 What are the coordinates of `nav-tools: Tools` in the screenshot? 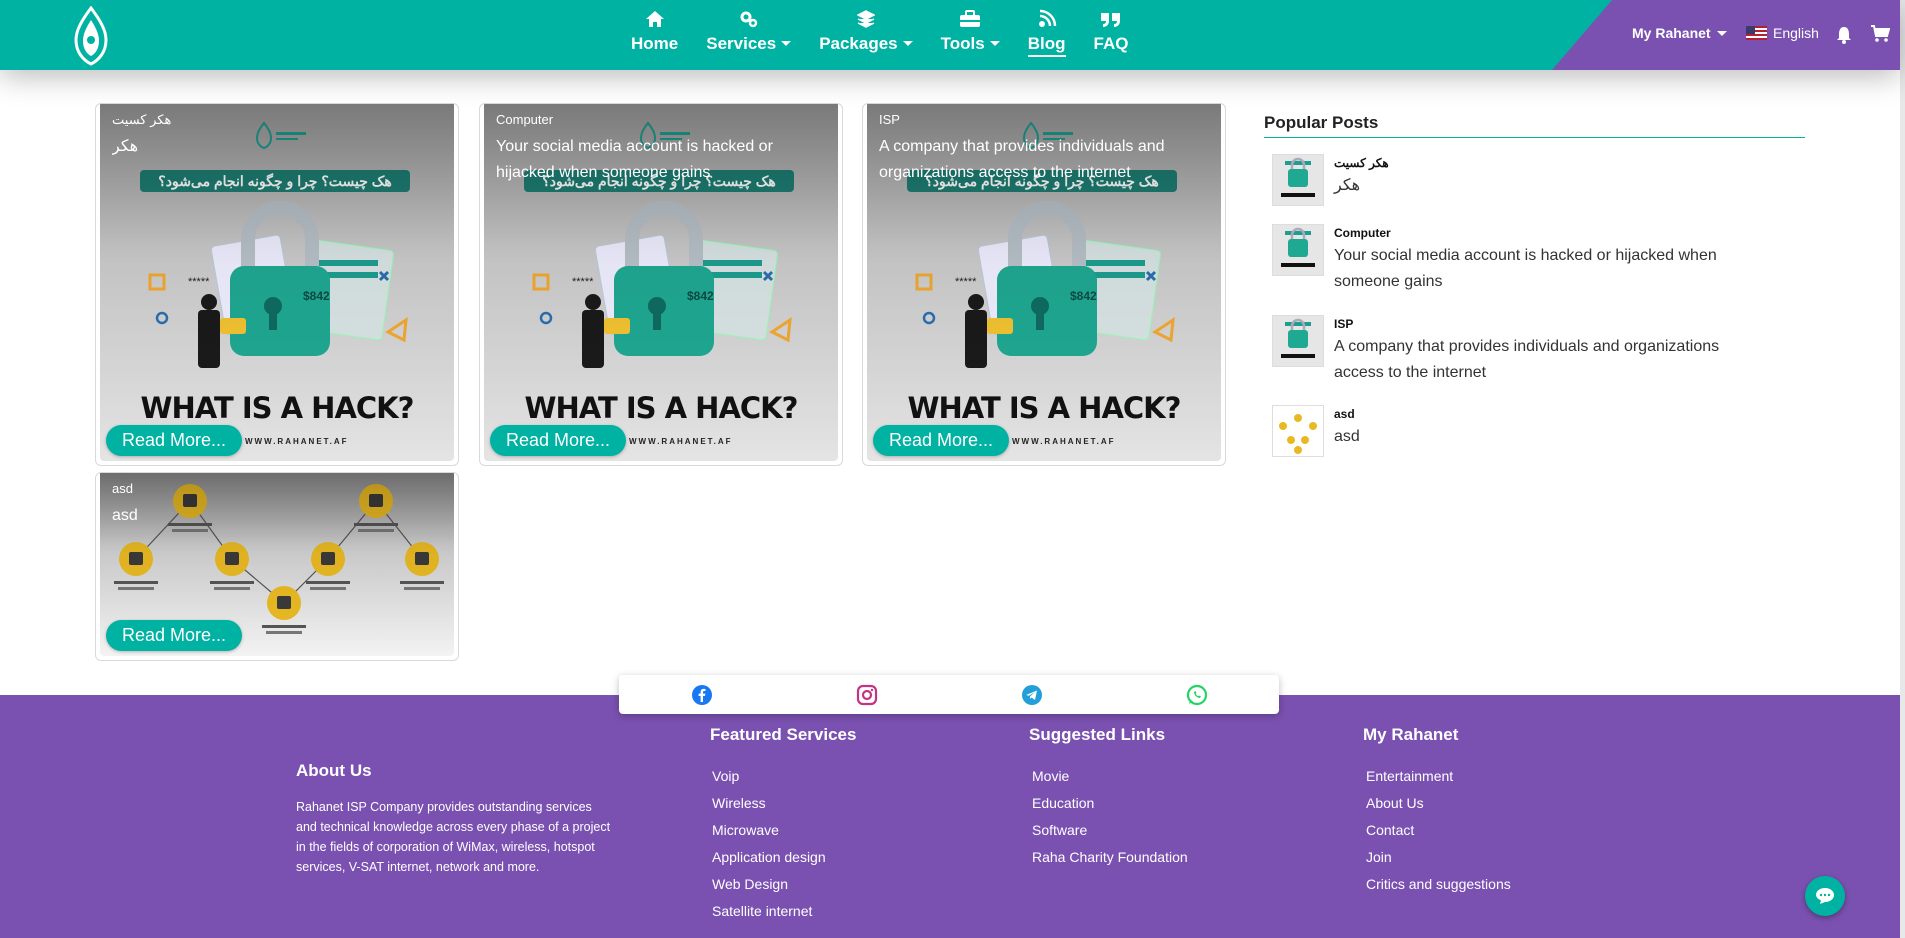 It's located at (970, 32).